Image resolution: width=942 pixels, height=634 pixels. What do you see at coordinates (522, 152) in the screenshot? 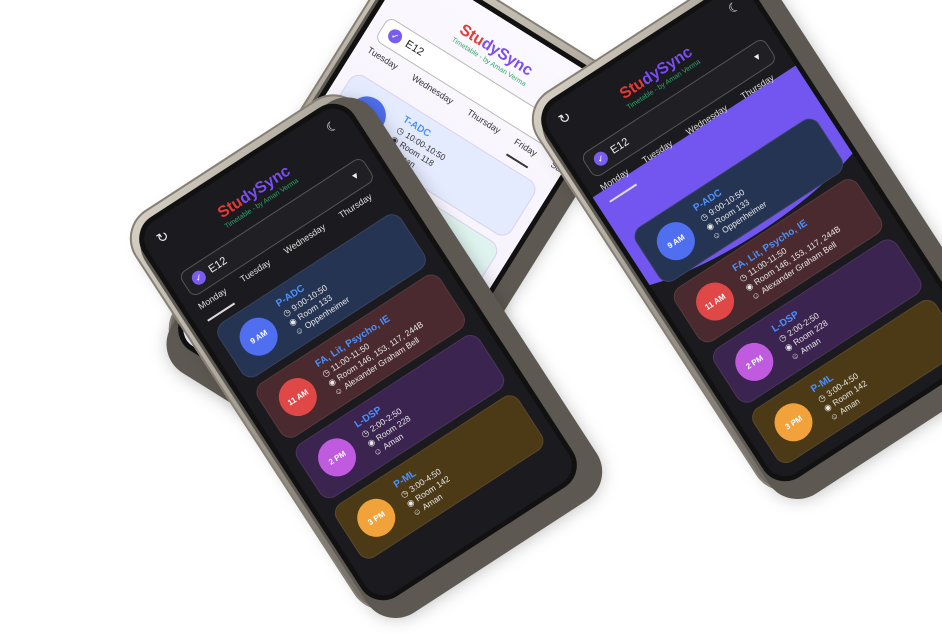
I see `tab-friday: Friday` at bounding box center [522, 152].